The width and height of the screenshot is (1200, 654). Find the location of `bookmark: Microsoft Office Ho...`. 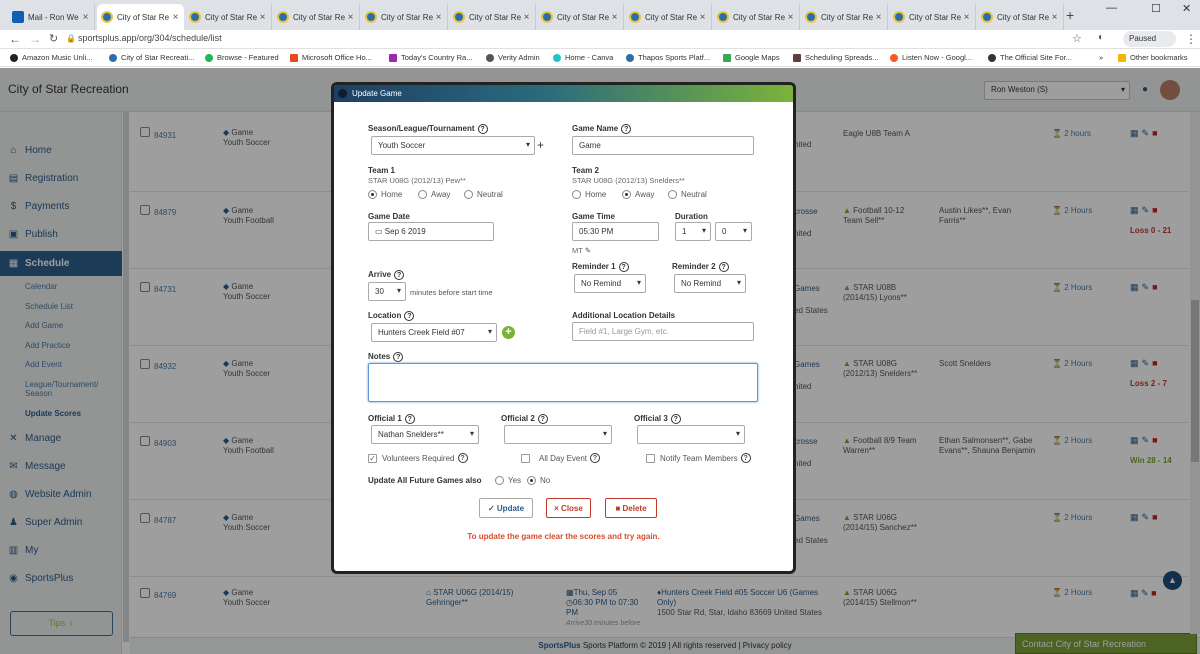

bookmark: Microsoft Office Ho... is located at coordinates (331, 57).